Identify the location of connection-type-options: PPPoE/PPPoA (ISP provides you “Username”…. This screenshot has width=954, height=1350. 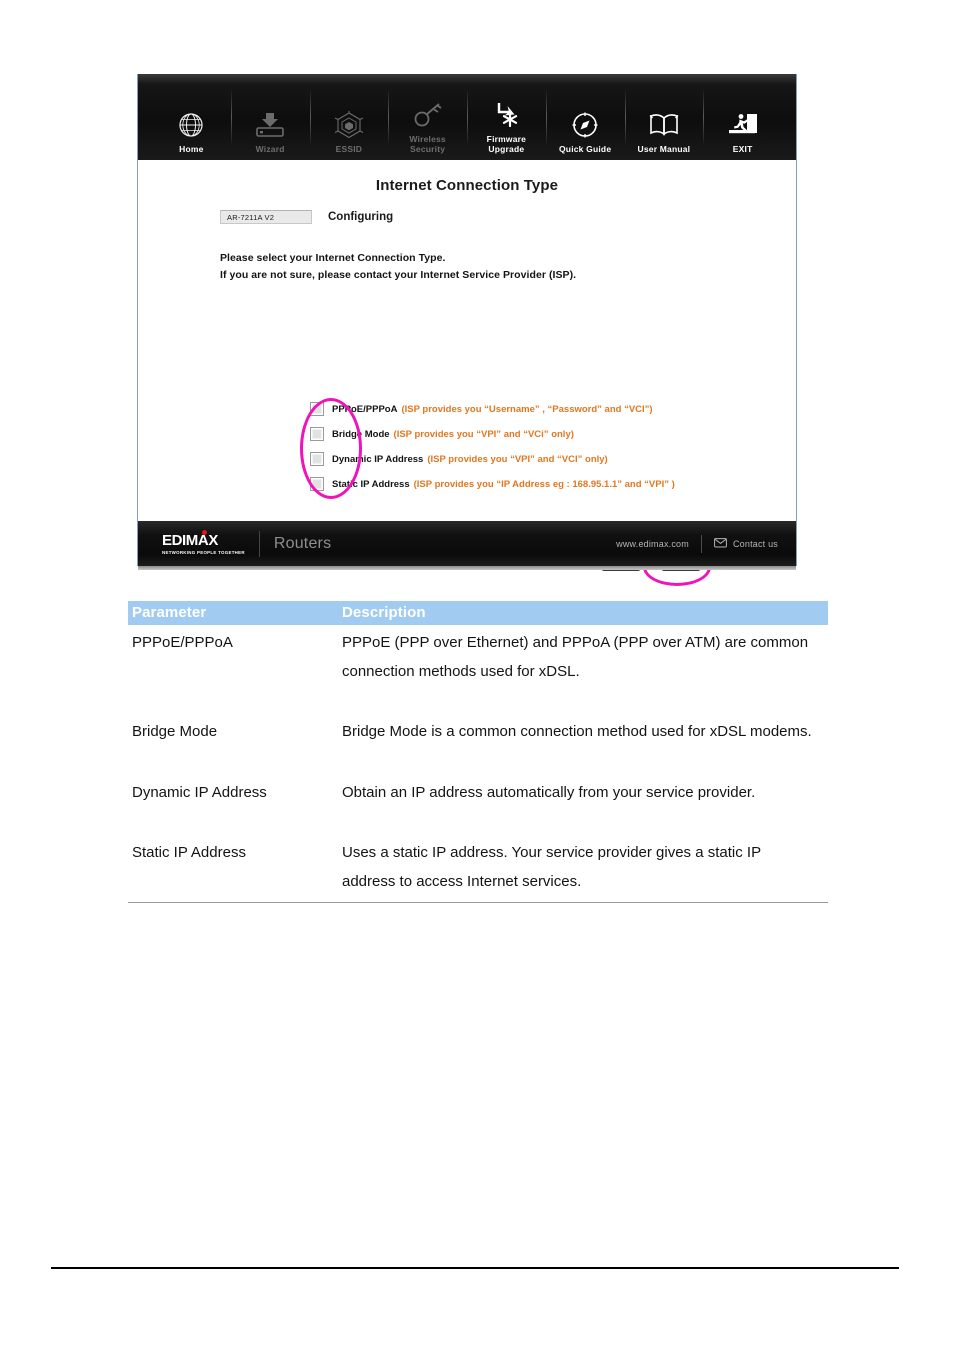
(492, 451).